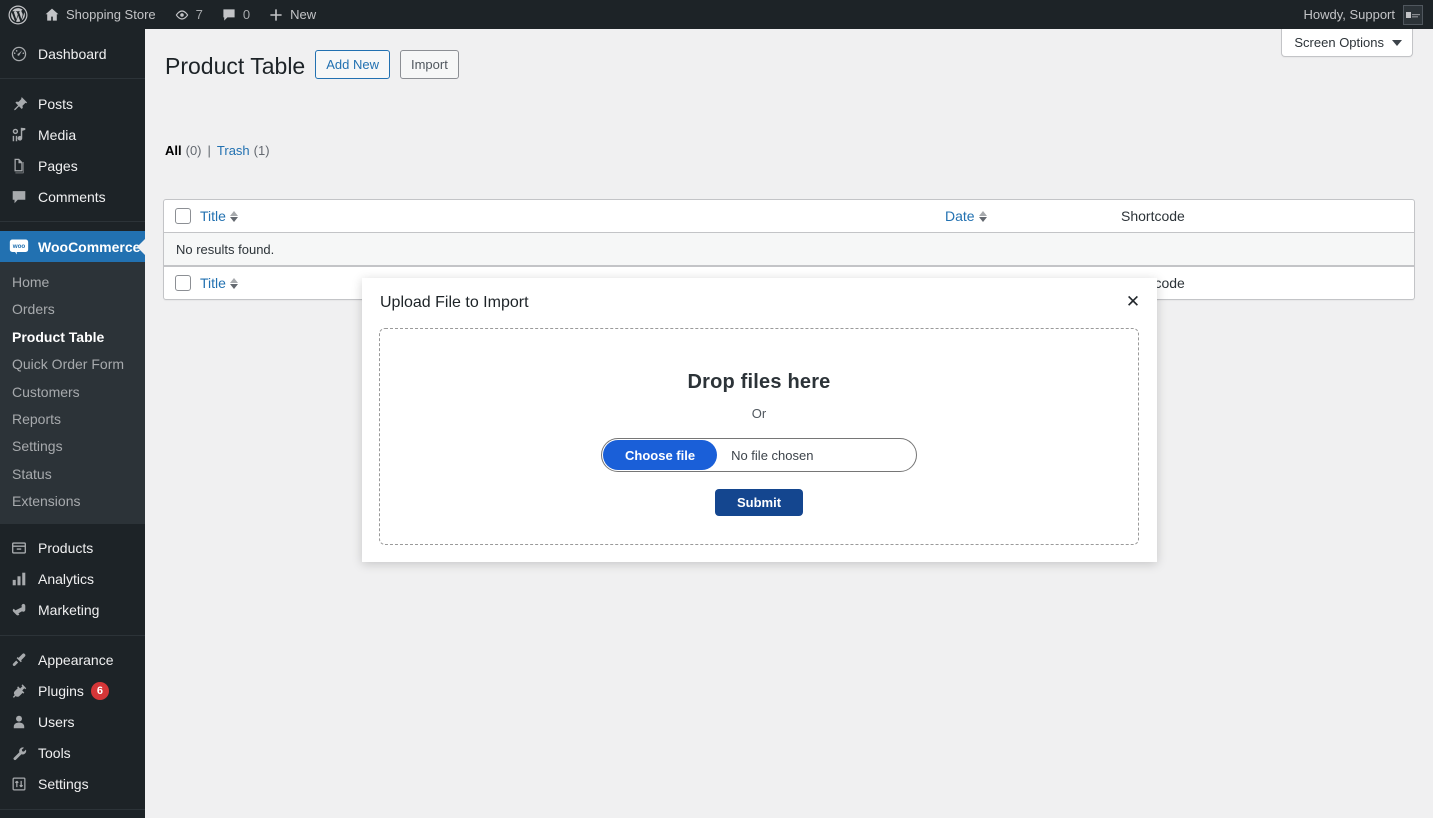 The width and height of the screenshot is (1433, 818). What do you see at coordinates (72, 309) in the screenshot?
I see `submenu-item-orders: Orders` at bounding box center [72, 309].